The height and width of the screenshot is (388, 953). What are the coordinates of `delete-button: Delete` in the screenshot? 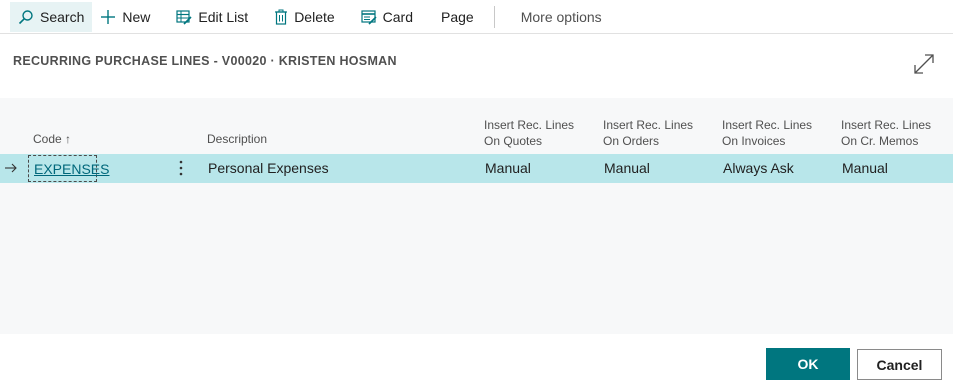 It's located at (304, 17).